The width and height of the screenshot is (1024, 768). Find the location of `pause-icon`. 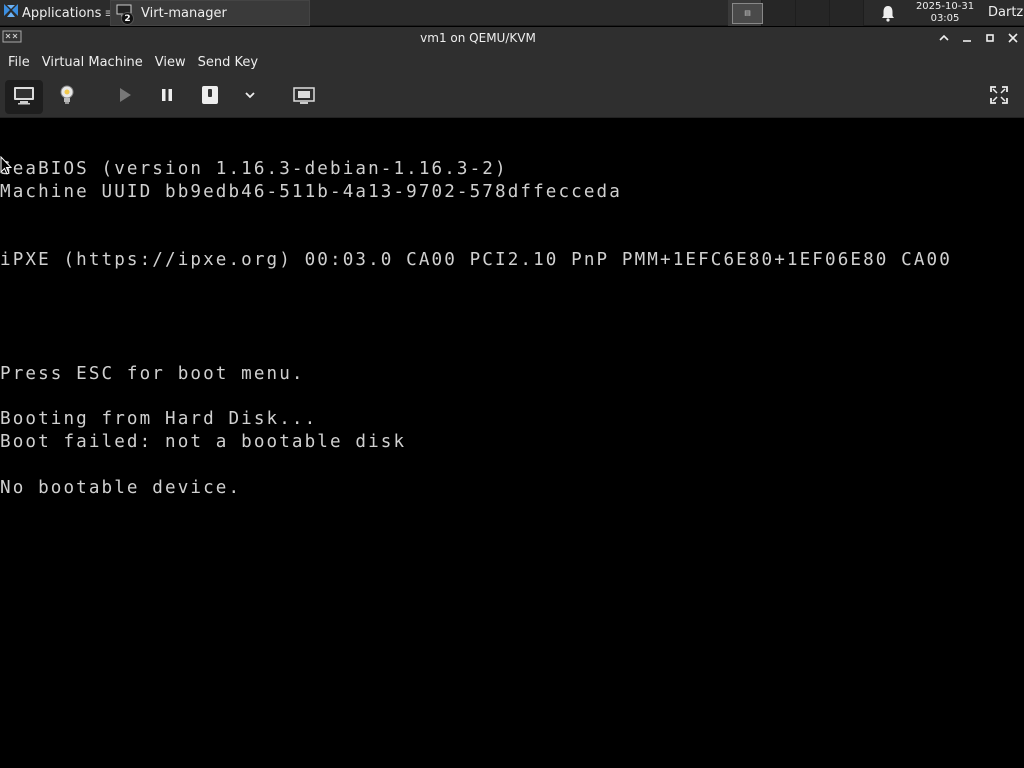

pause-icon is located at coordinates (167, 97).